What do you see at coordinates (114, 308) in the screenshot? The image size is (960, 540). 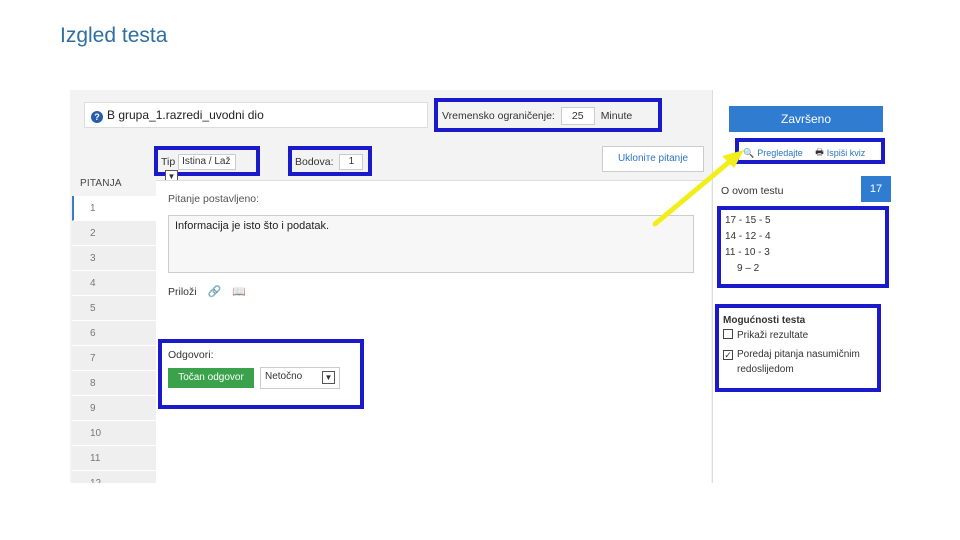 I see `question-list-item: 5` at bounding box center [114, 308].